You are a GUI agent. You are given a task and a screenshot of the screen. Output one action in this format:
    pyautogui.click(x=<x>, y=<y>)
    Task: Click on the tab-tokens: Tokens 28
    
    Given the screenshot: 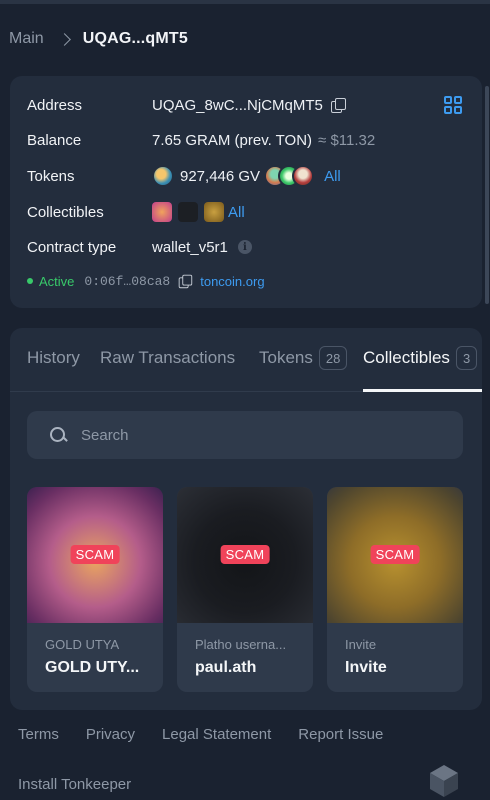 What is the action you would take?
    pyautogui.click(x=303, y=358)
    